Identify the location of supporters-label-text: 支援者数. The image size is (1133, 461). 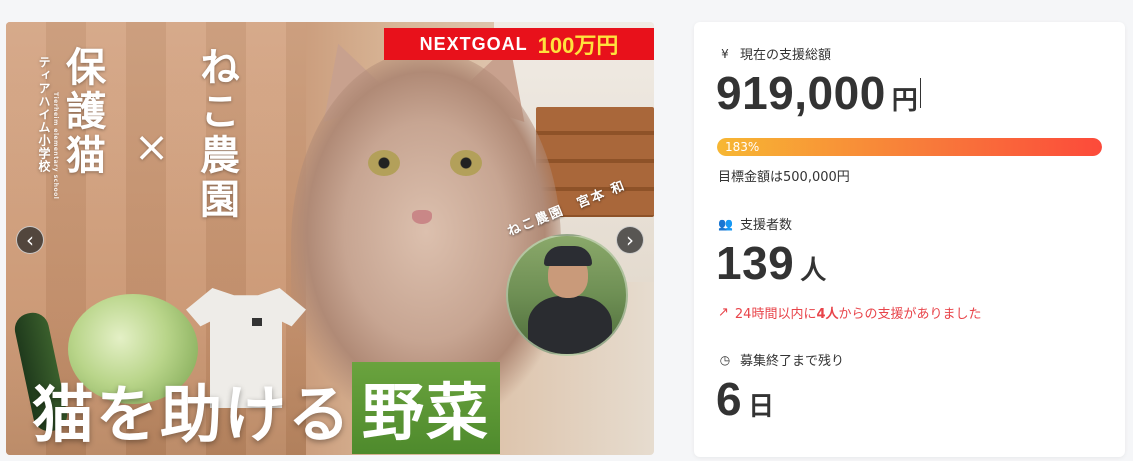
(766, 225).